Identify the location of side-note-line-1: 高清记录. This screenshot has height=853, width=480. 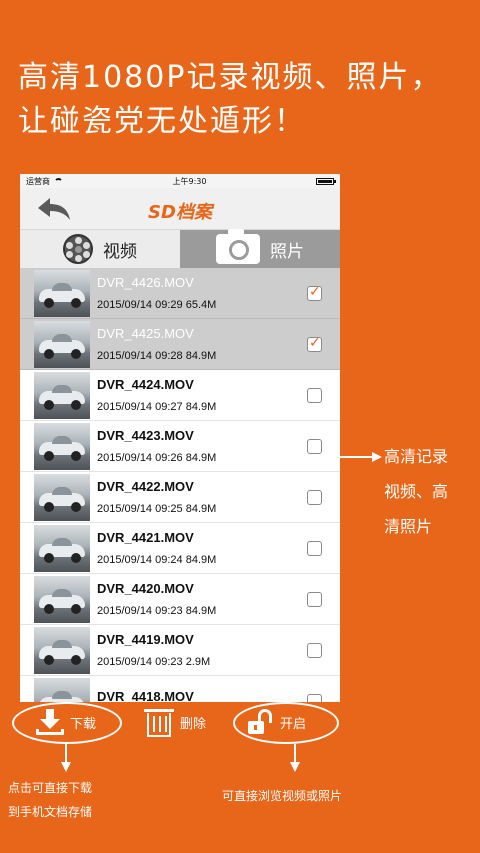
(416, 456).